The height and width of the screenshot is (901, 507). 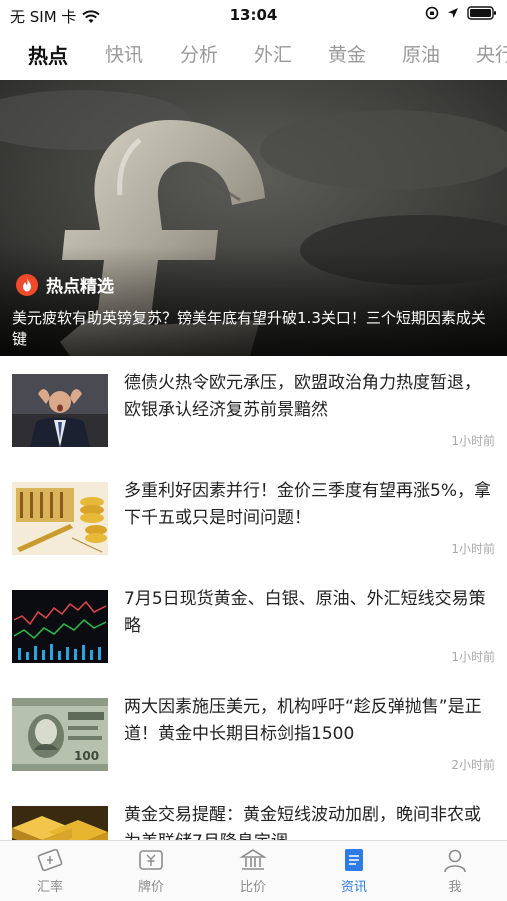 I want to click on nav-profile: 我, so click(x=455, y=871).